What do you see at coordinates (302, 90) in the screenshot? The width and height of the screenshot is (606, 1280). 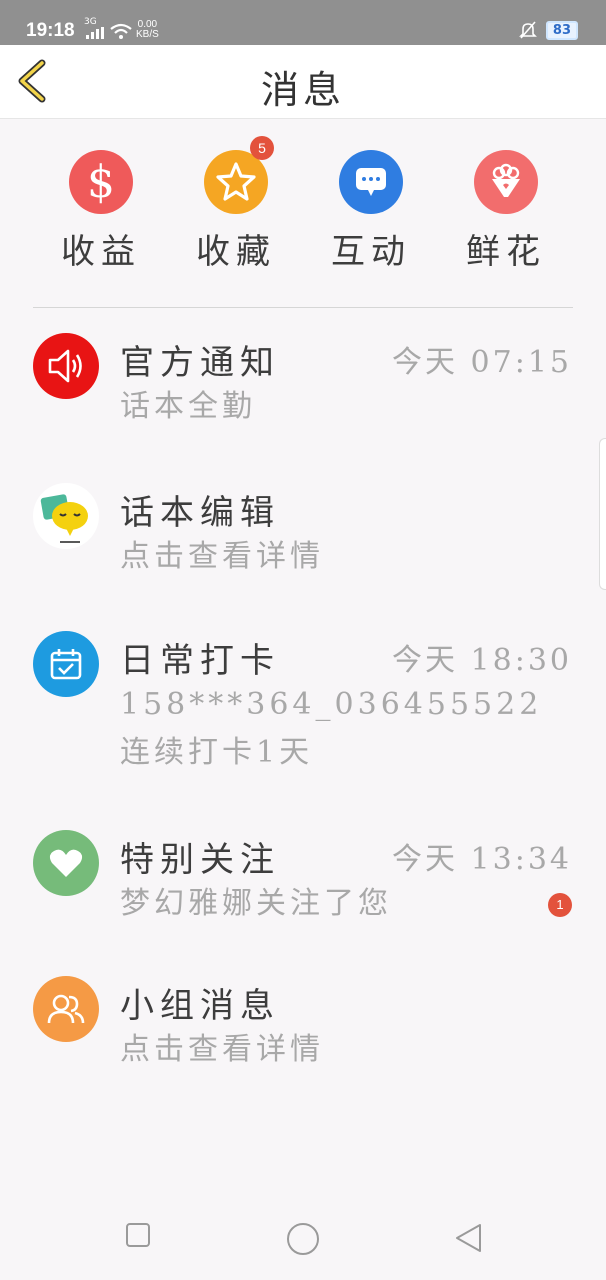 I see `page-title: 消息` at bounding box center [302, 90].